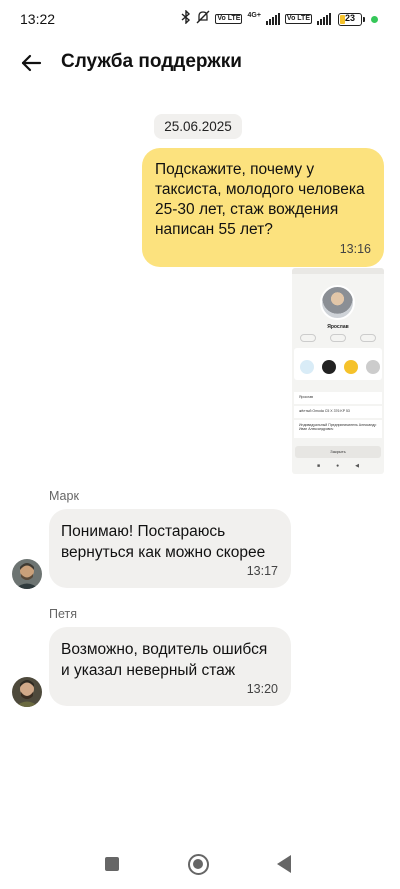 This screenshot has width=400, height=889. Describe the element at coordinates (319, 466) in the screenshot. I see `square-icon: ■` at that location.